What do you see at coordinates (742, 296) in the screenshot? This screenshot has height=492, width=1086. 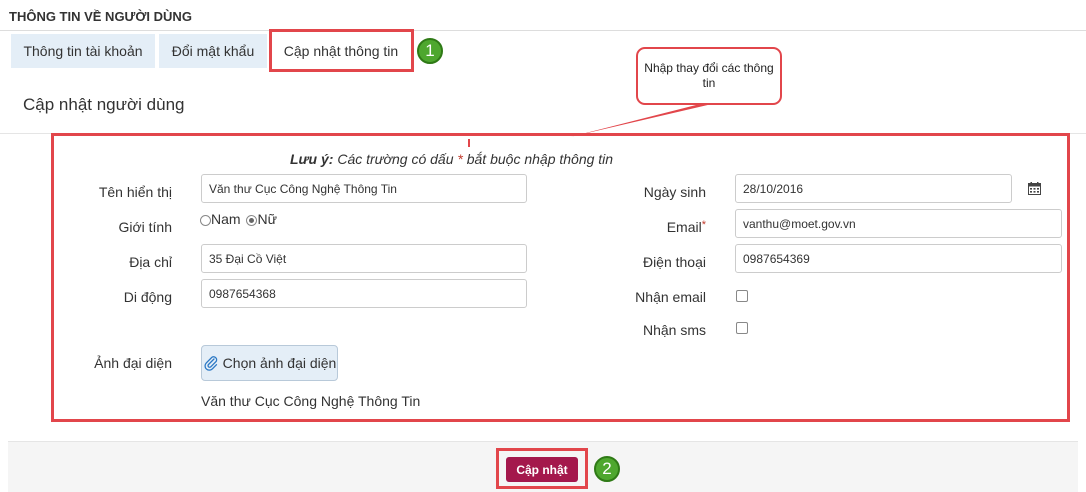 I see `receive-email-checkbox` at bounding box center [742, 296].